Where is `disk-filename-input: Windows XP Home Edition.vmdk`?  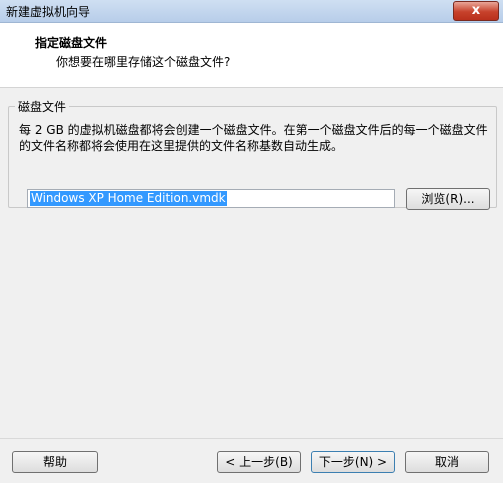 disk-filename-input: Windows XP Home Edition.vmdk is located at coordinates (211, 198).